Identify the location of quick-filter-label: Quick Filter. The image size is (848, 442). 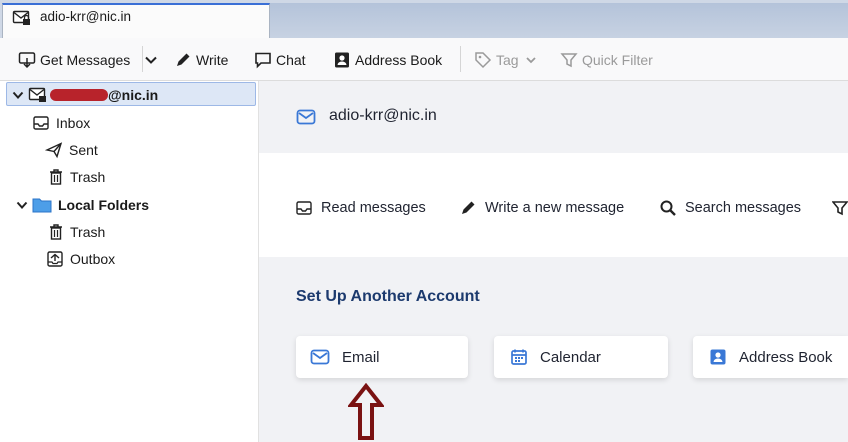
(617, 60).